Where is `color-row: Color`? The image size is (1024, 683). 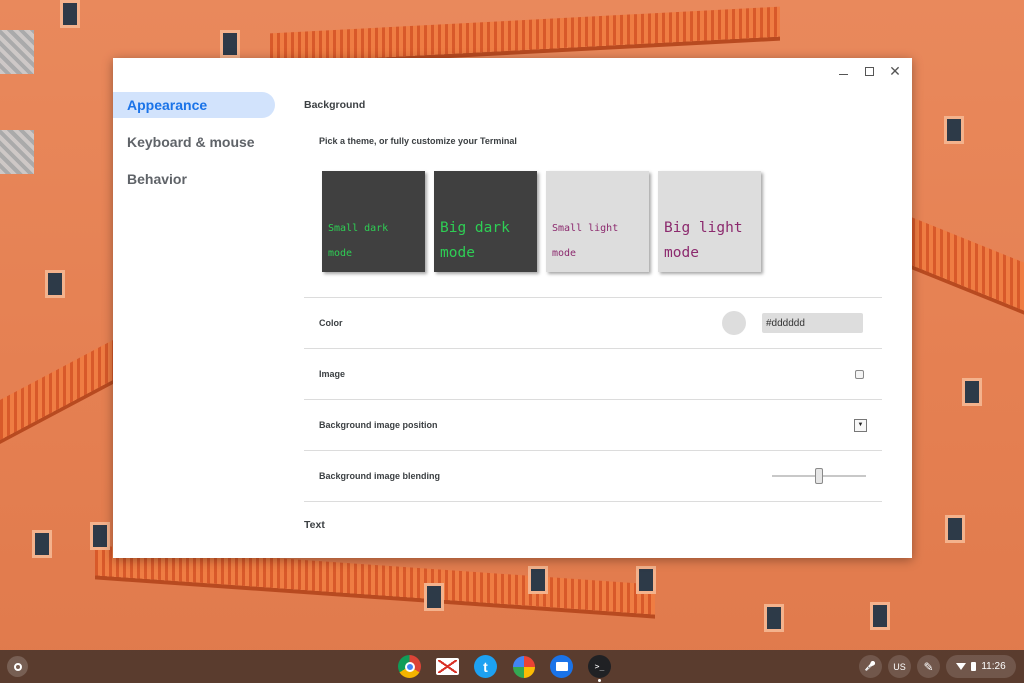 color-row: Color is located at coordinates (593, 322).